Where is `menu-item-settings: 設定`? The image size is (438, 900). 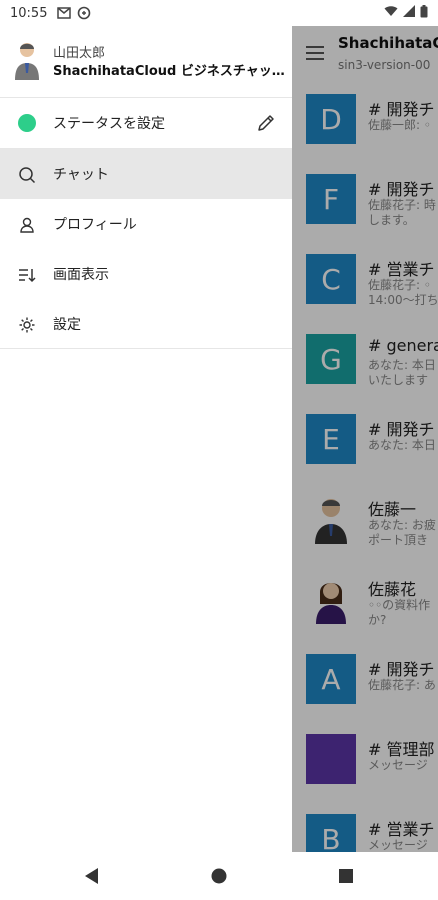
menu-item-settings: 設定 is located at coordinates (146, 324).